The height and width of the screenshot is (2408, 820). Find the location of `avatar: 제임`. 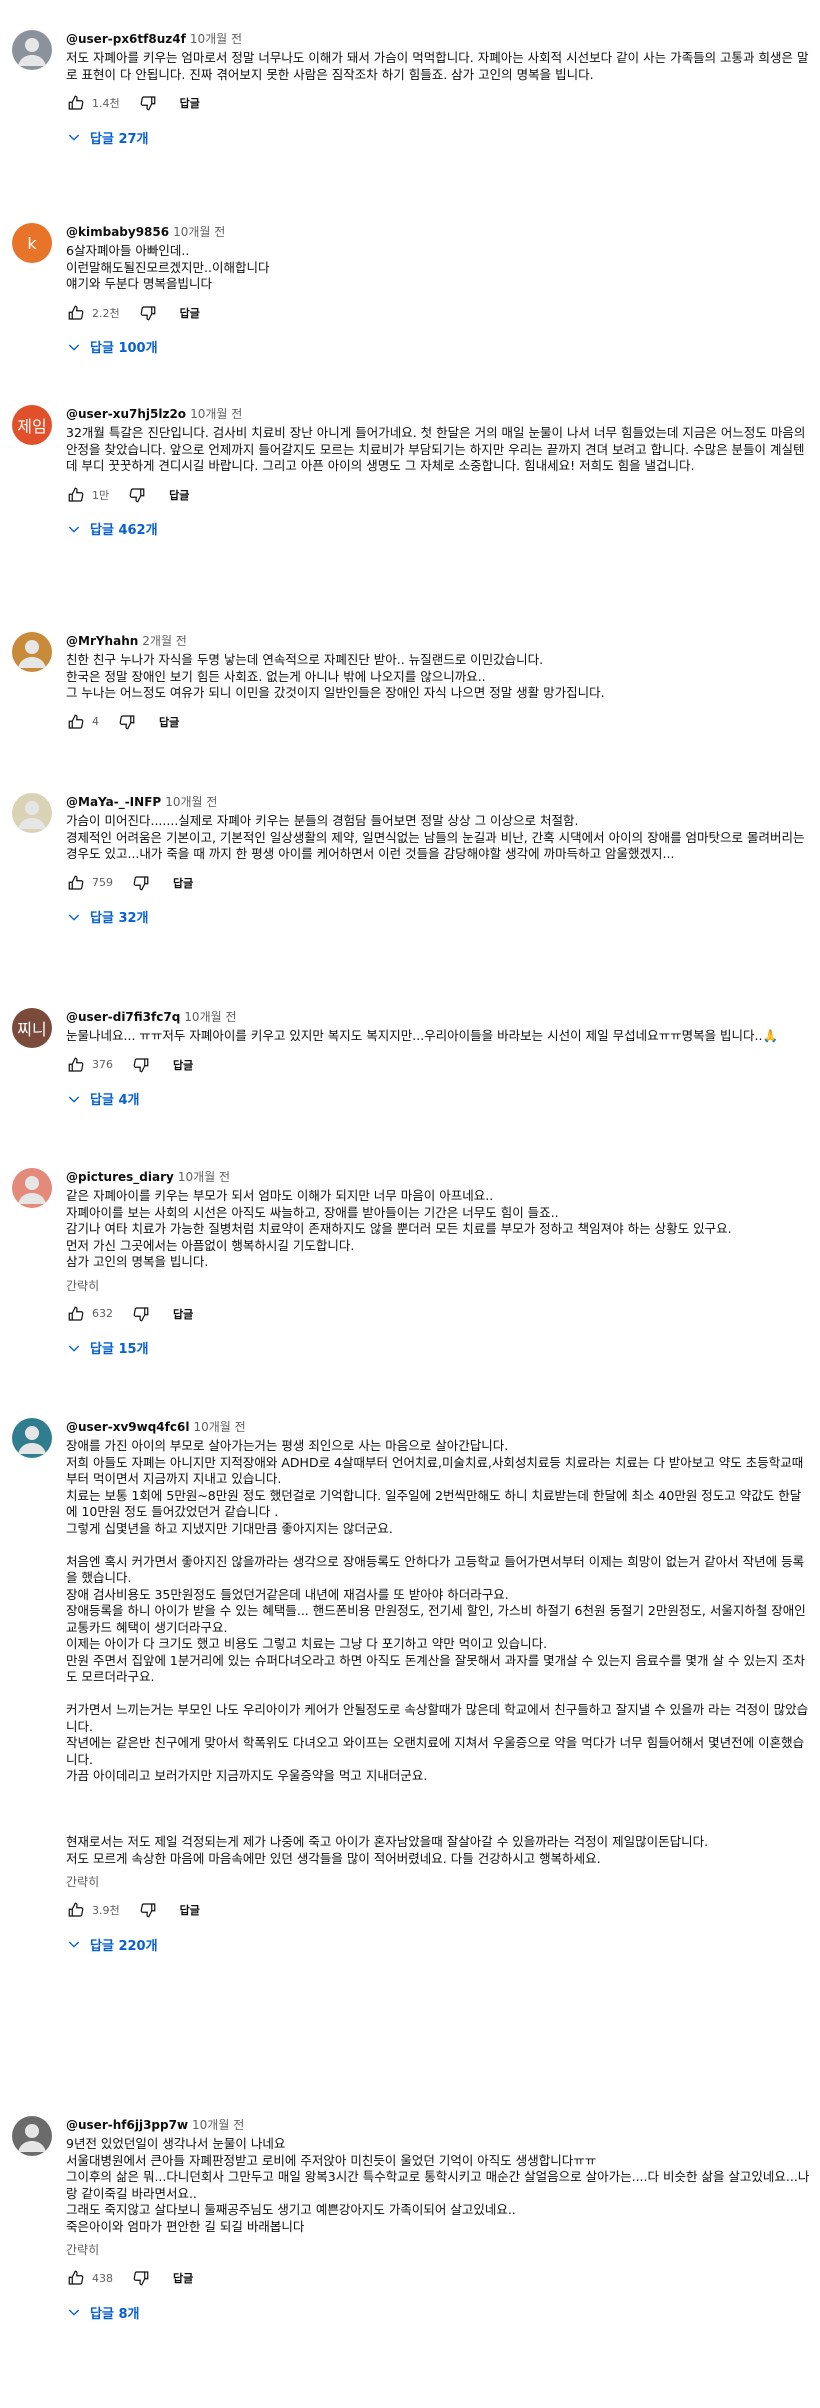

avatar: 제임 is located at coordinates (32, 425).